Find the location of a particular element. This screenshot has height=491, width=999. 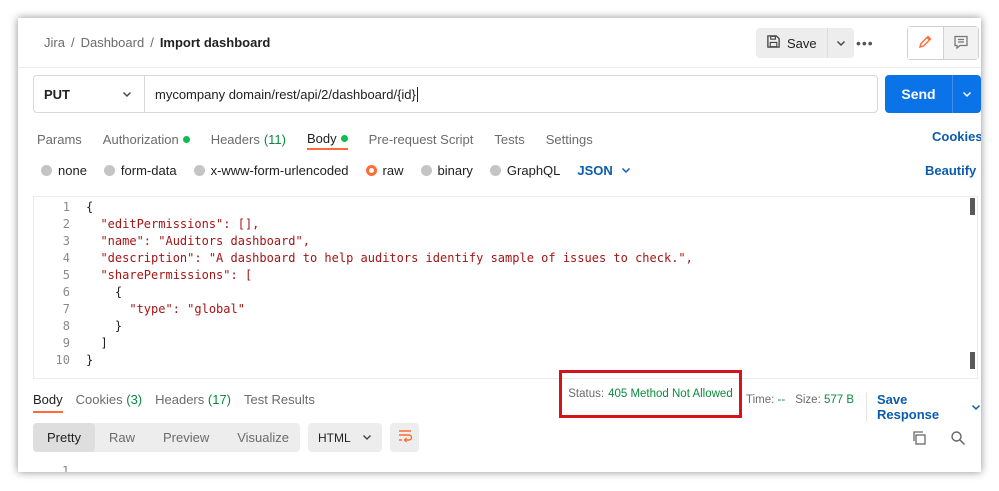

send-button-group: Send is located at coordinates (933, 94).